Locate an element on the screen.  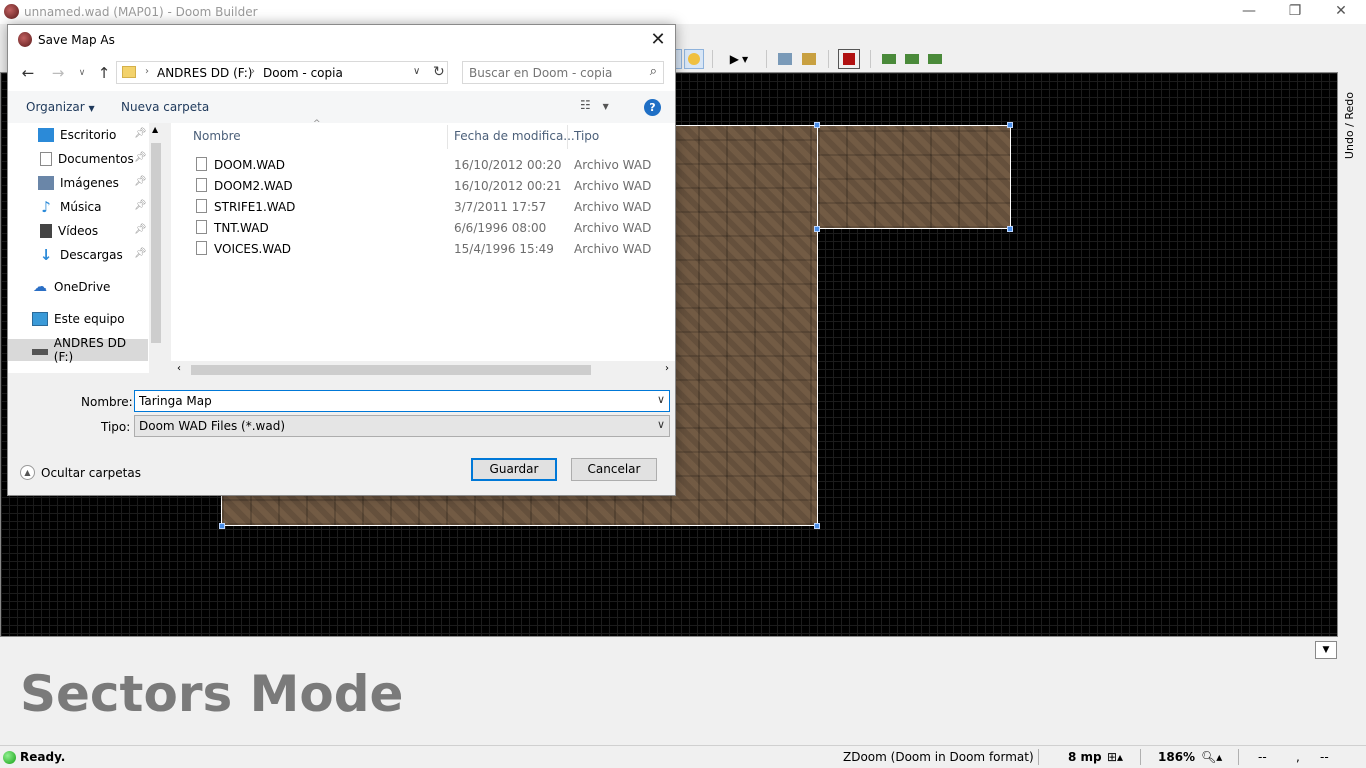
nav-item-desktop: Escritorio is located at coordinates (93, 135).